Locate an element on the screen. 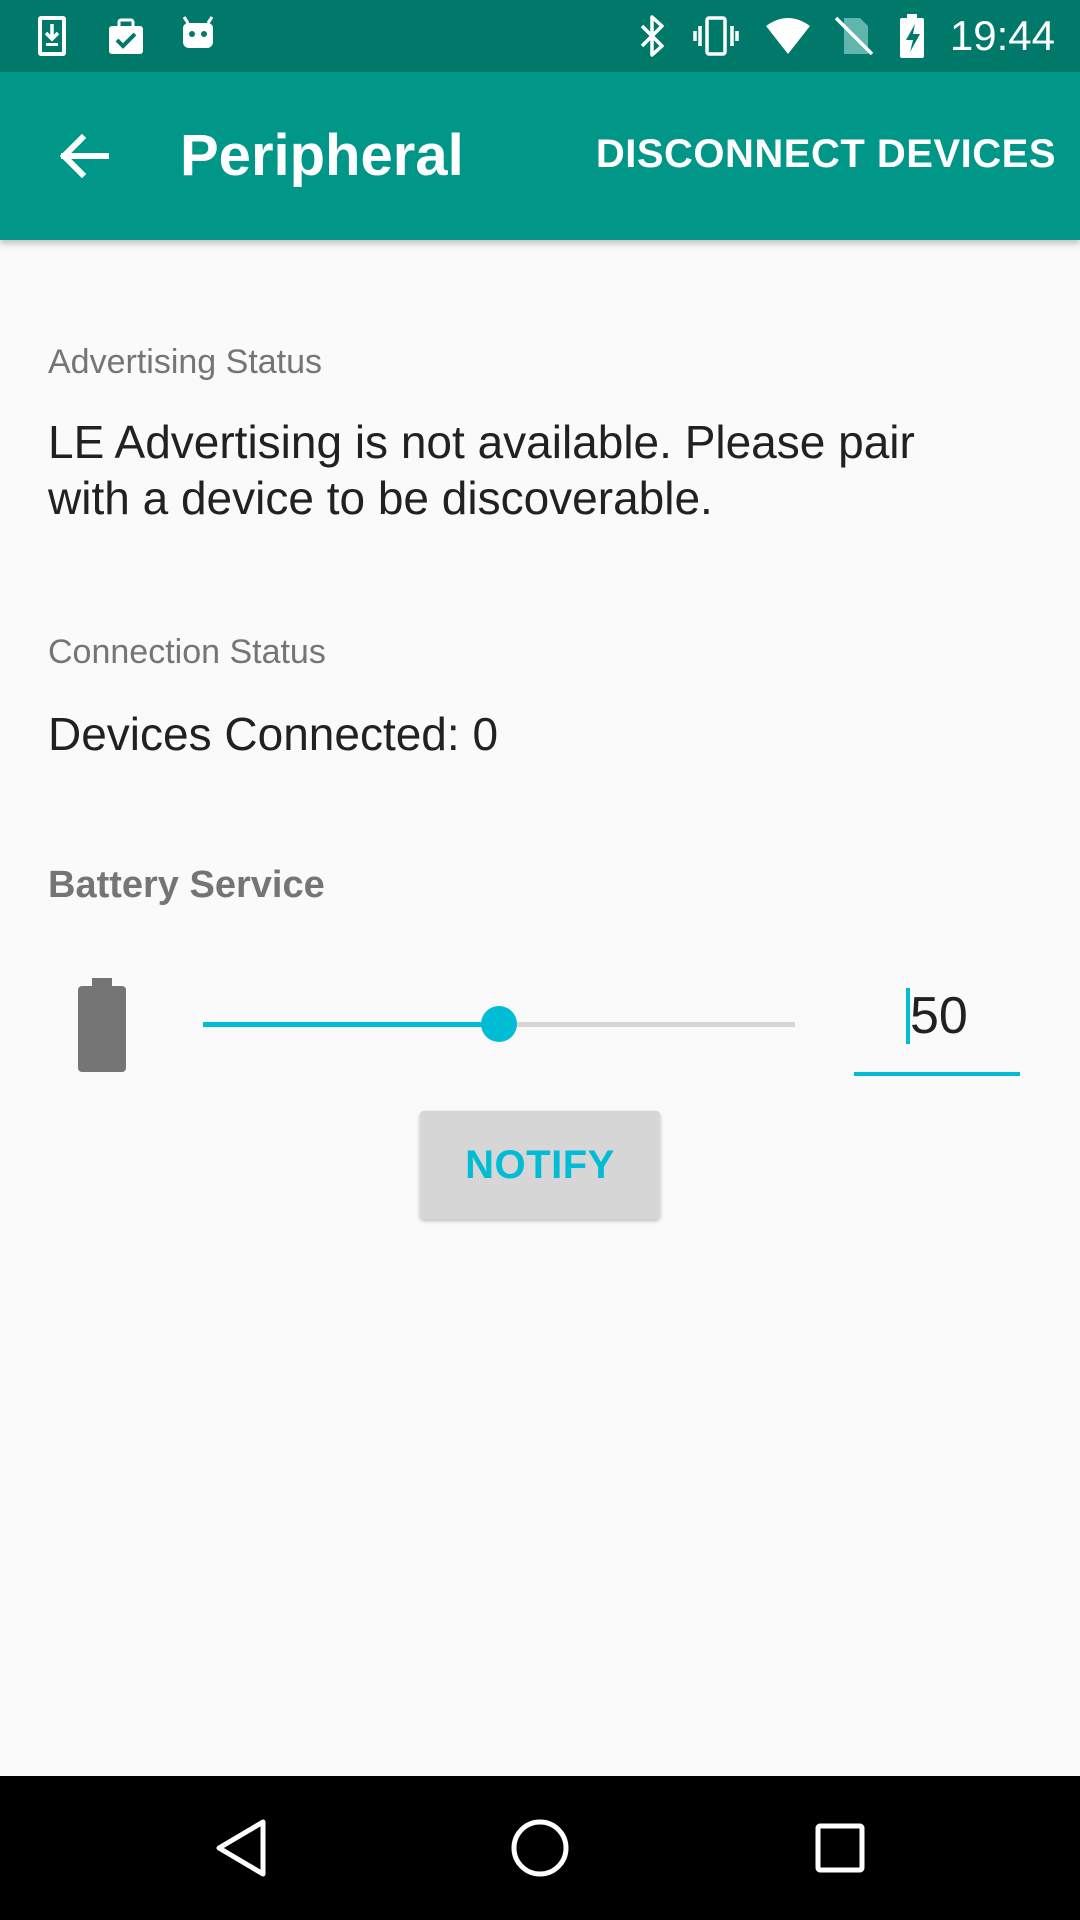 This screenshot has width=1080, height=1920. app-bar: Peripheral DISCONNECT DEVICES is located at coordinates (540, 156).